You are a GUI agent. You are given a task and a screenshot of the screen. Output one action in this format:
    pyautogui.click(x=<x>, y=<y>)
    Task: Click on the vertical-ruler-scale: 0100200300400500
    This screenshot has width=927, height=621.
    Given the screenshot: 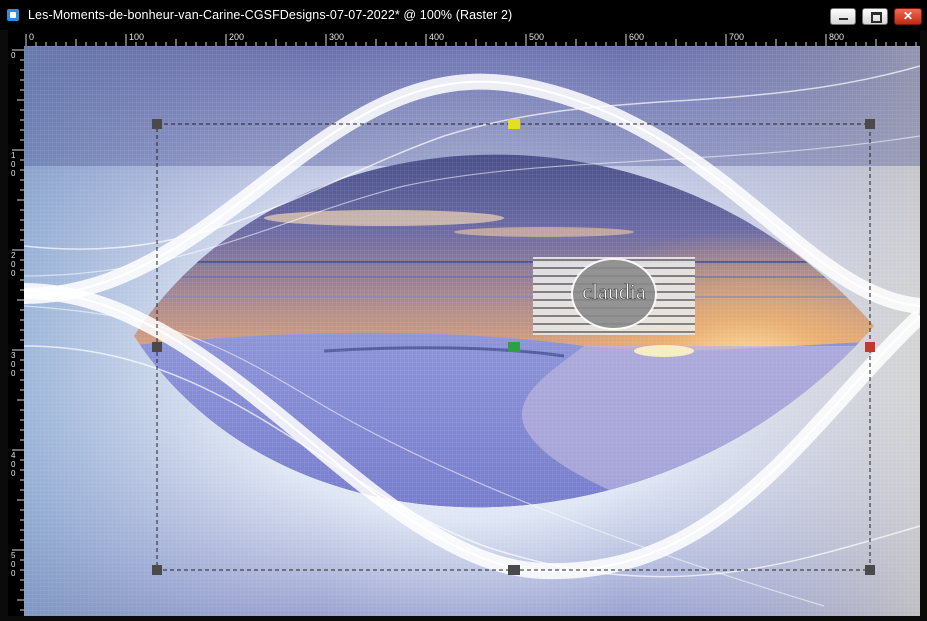 What is the action you would take?
    pyautogui.click(x=17, y=330)
    